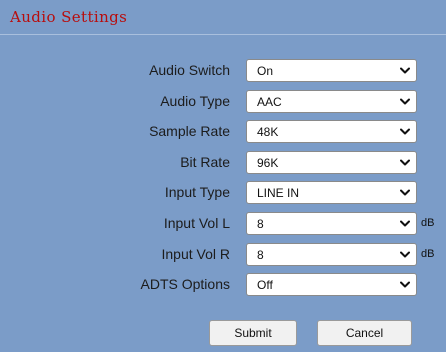 This screenshot has width=446, height=352. Describe the element at coordinates (265, 71) in the screenshot. I see `audio-switch-value: On` at that location.